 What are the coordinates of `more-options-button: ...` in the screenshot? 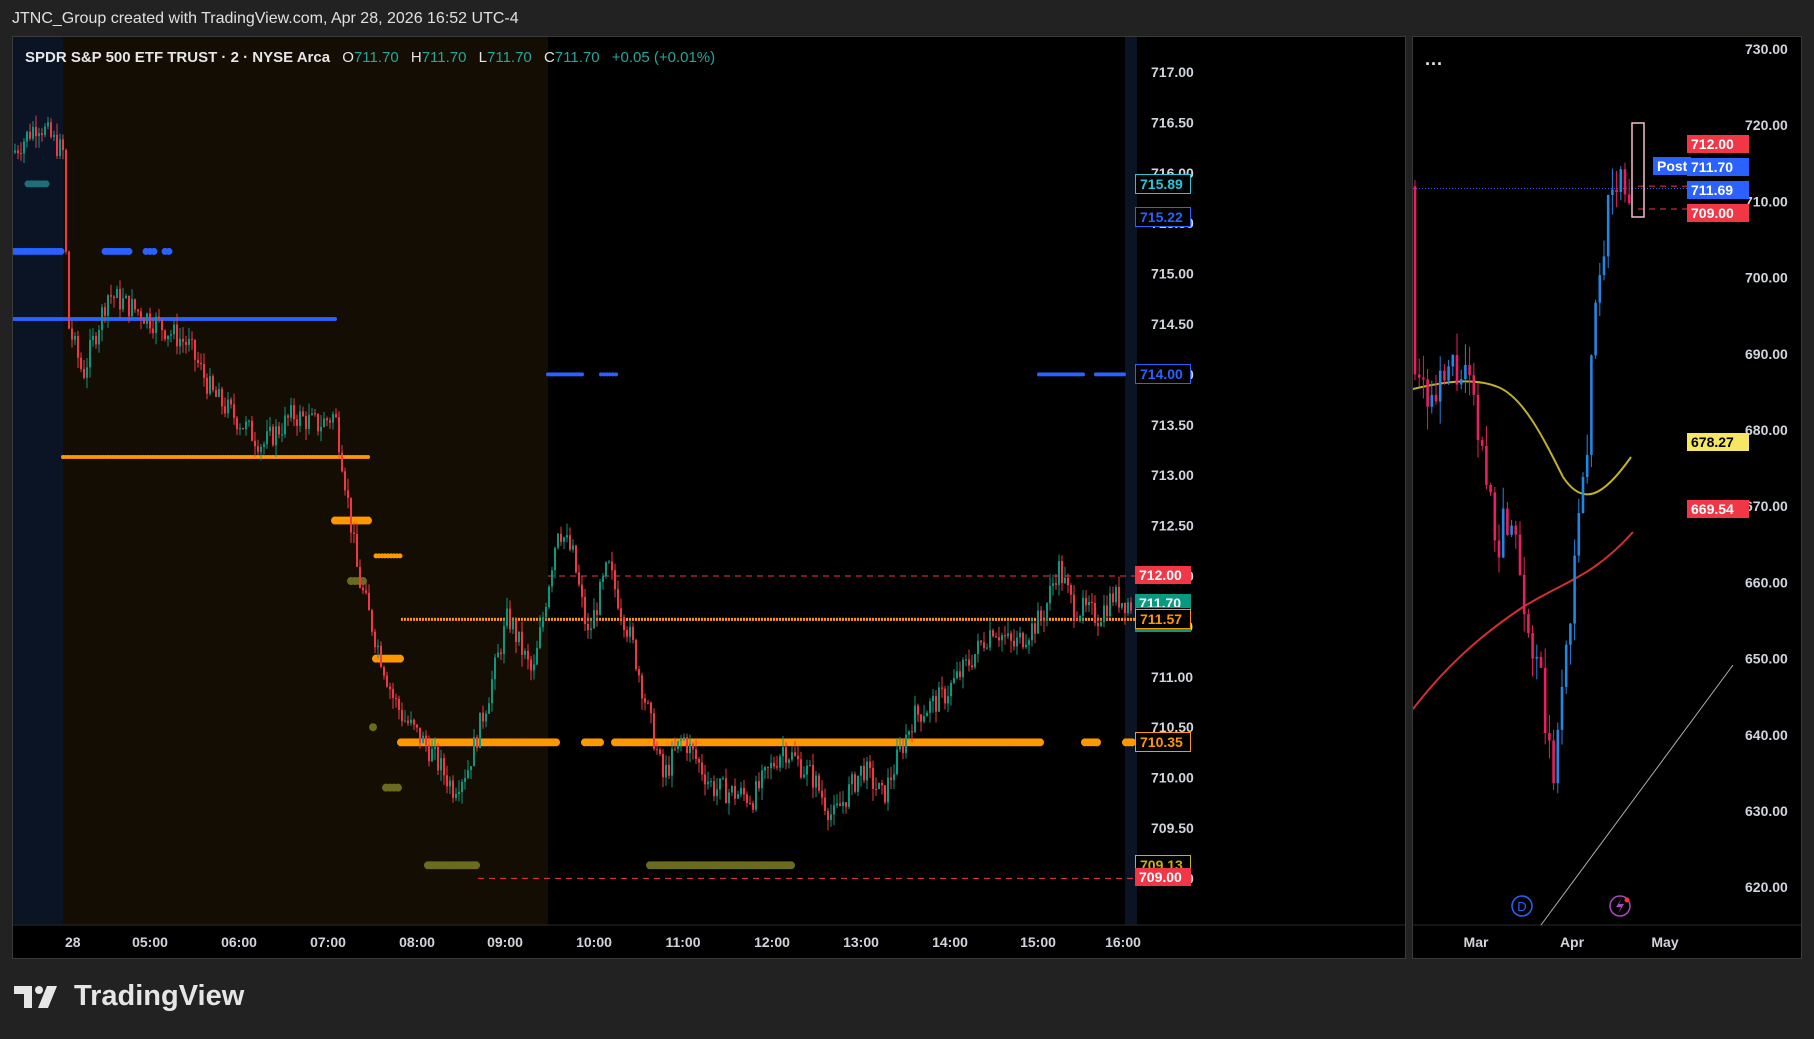 It's located at (1434, 59).